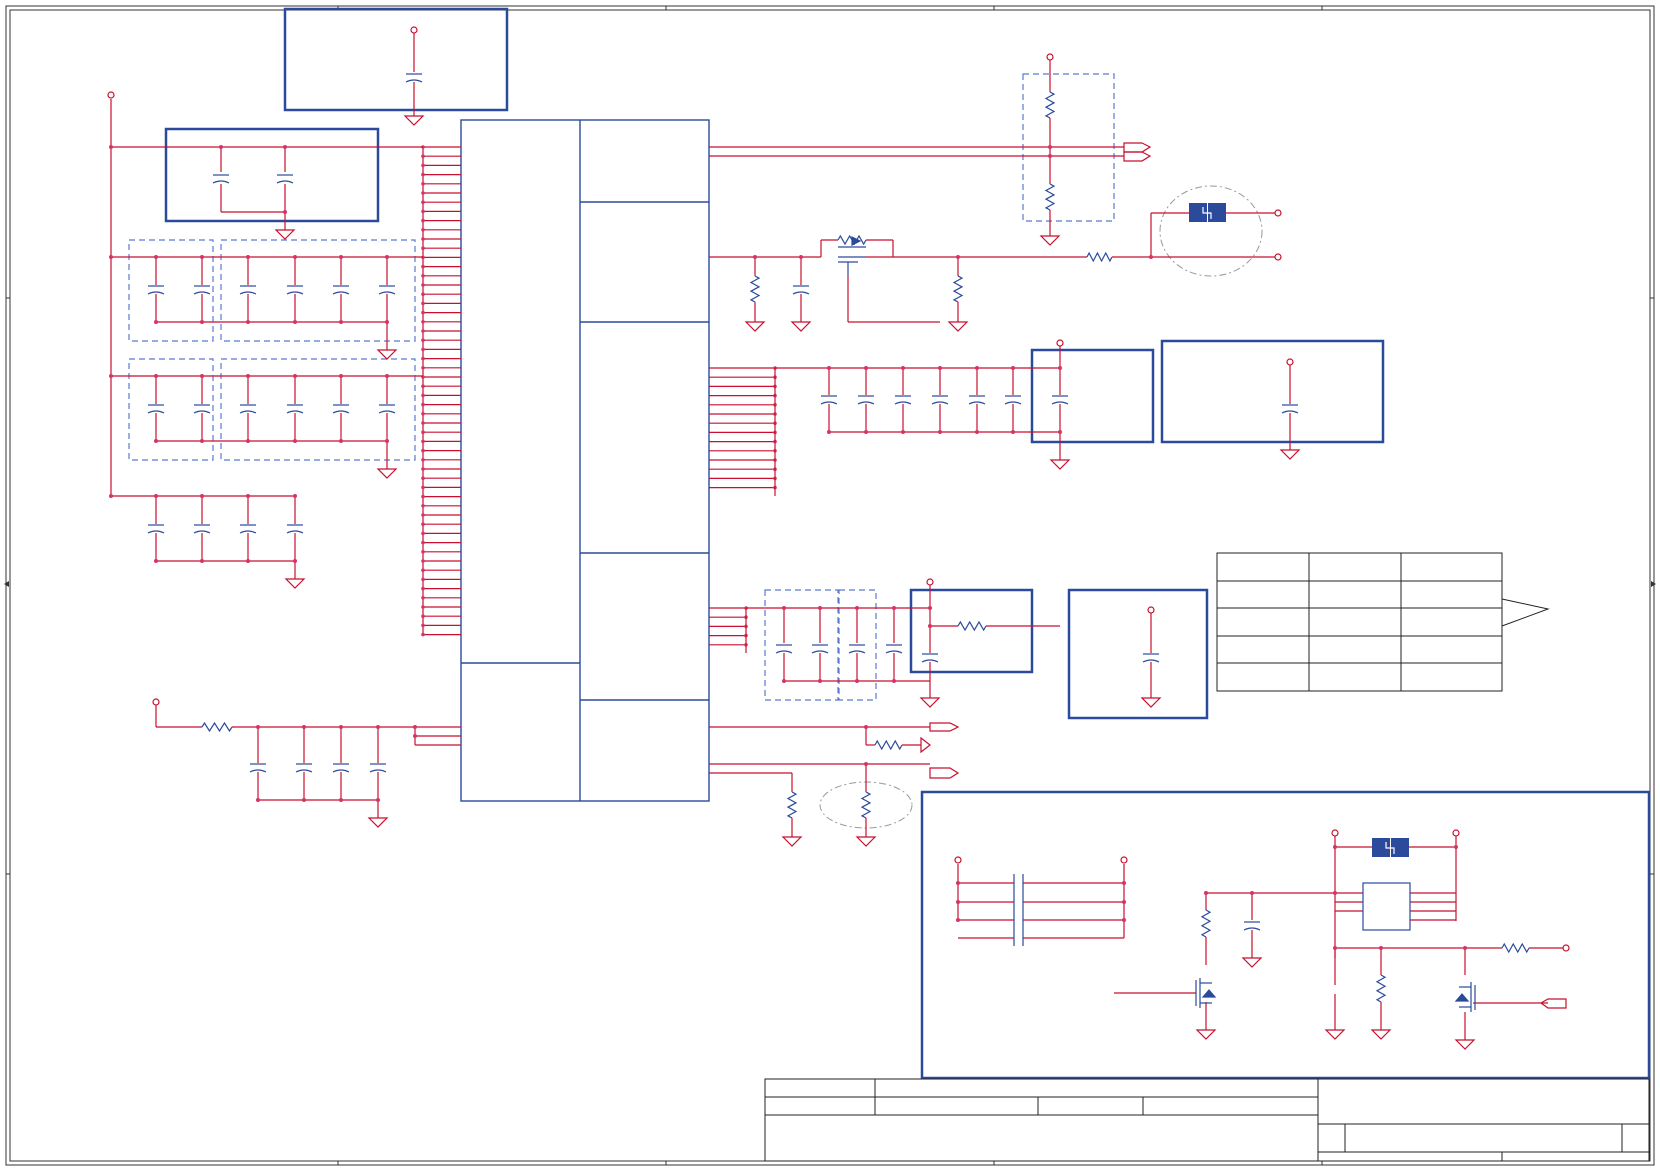 The image size is (1660, 1176). What do you see at coordinates (585, 460) in the screenshot?
I see `main-ic` at bounding box center [585, 460].